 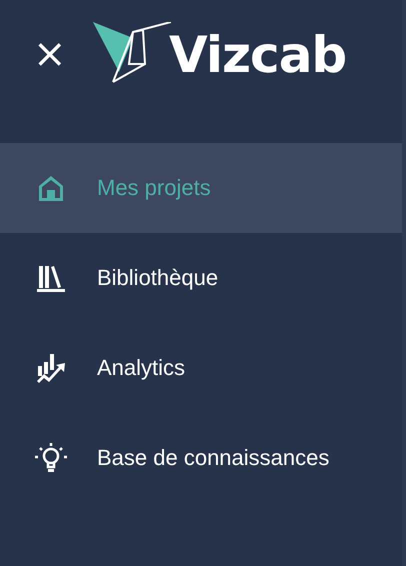 What do you see at coordinates (51, 458) in the screenshot?
I see `lightbulb-icon` at bounding box center [51, 458].